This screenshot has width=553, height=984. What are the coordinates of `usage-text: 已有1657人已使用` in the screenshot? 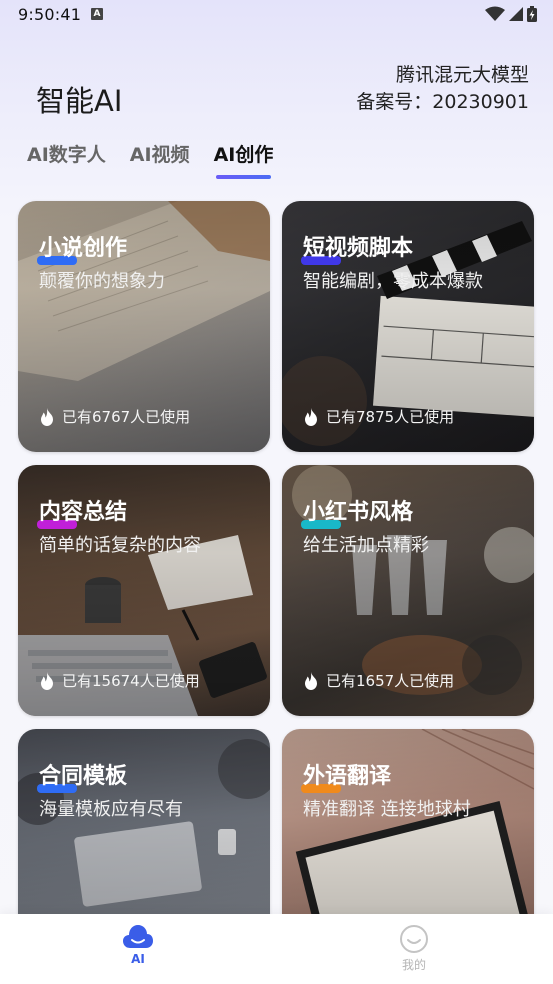 It's located at (390, 681).